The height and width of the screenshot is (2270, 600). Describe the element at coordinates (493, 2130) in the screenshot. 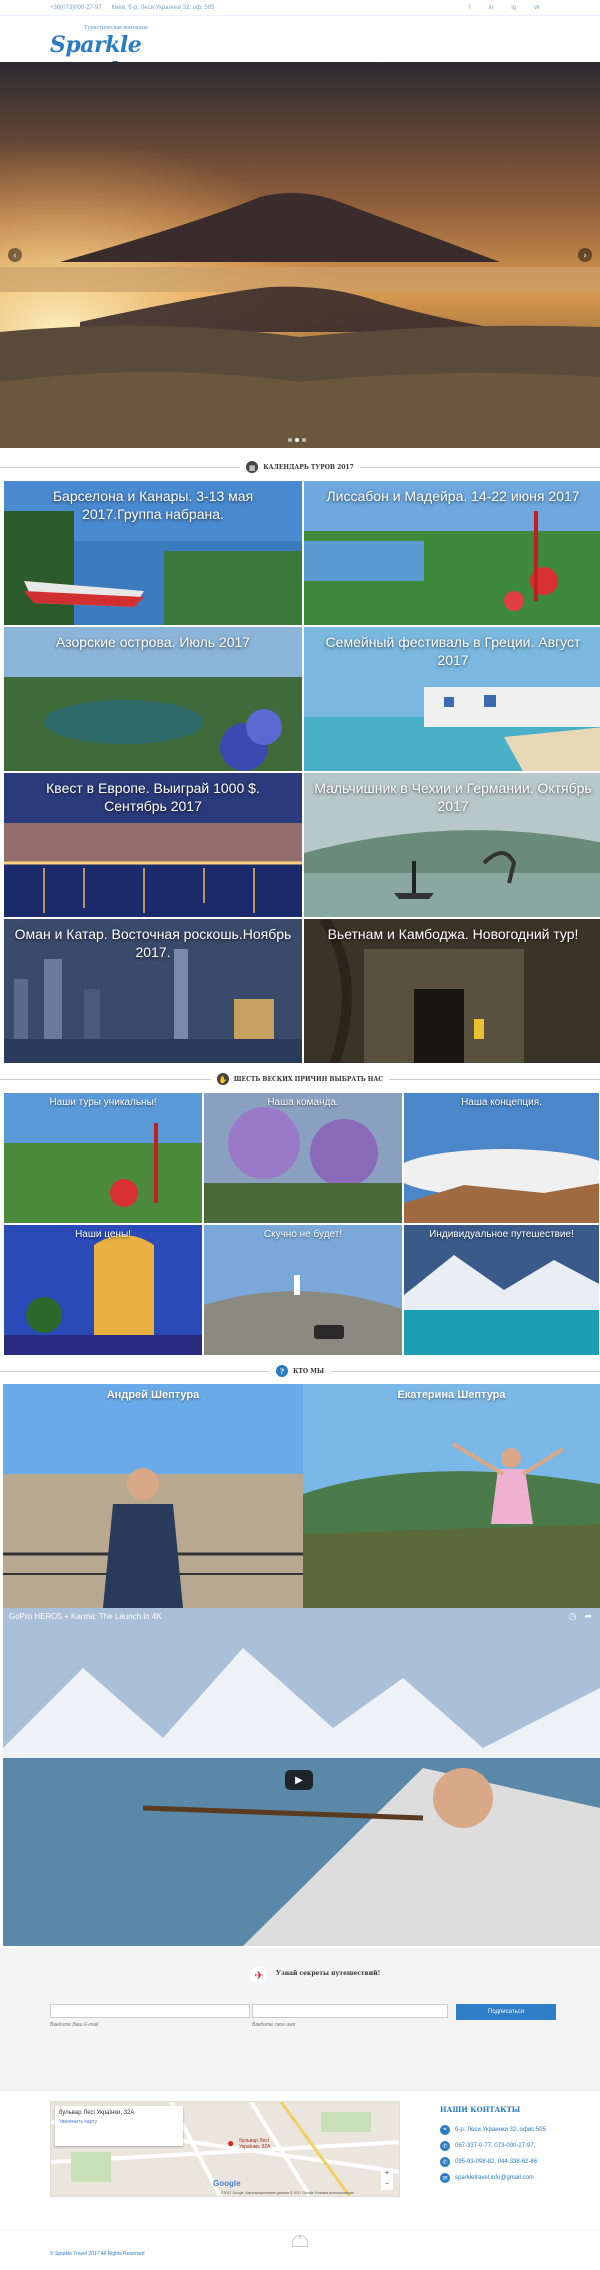

I see `contact-address: ⌖ б-р. Леси Украинки 32, офис 505` at that location.